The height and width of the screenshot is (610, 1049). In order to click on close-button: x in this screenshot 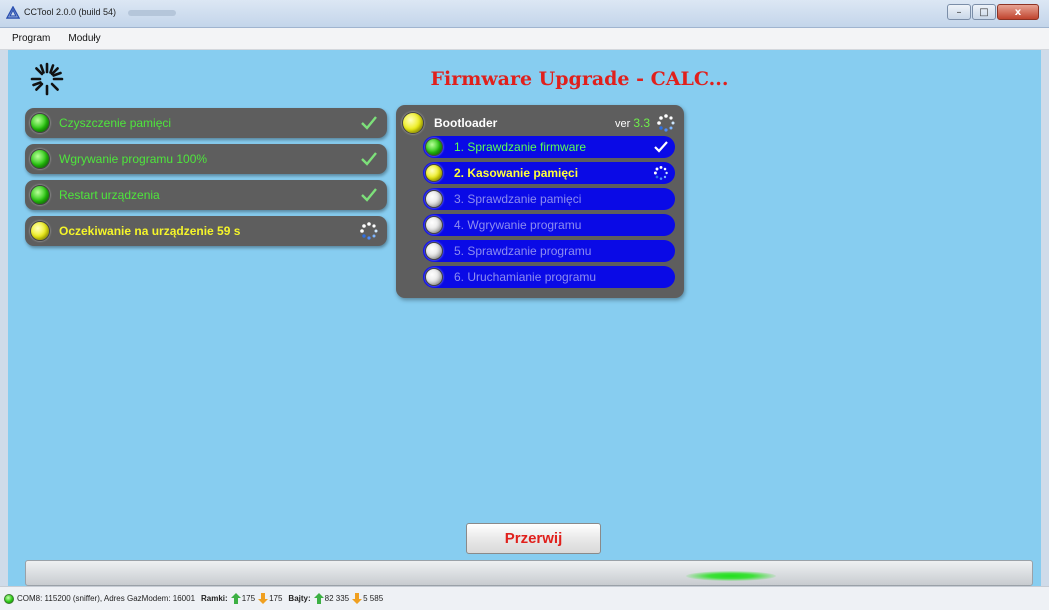, I will do `click(1018, 12)`.